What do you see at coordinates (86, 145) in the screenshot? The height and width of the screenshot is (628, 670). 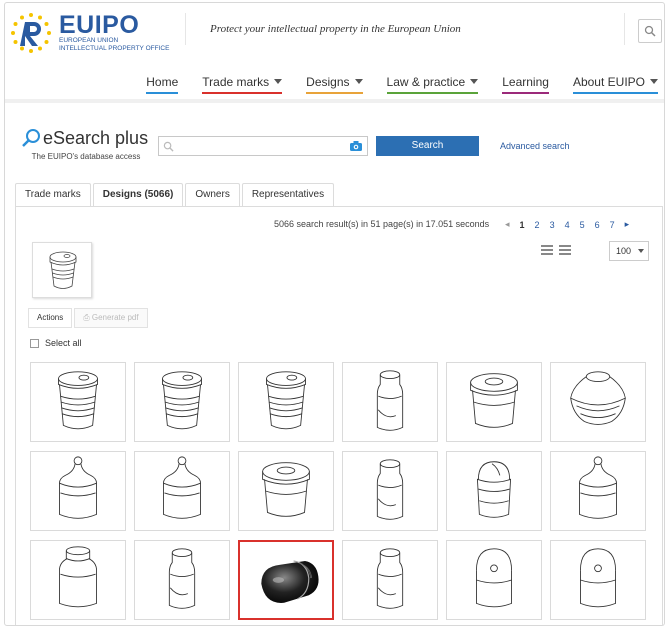 I see `esearch-logo: eSearch plus The EUIPO's database access` at bounding box center [86, 145].